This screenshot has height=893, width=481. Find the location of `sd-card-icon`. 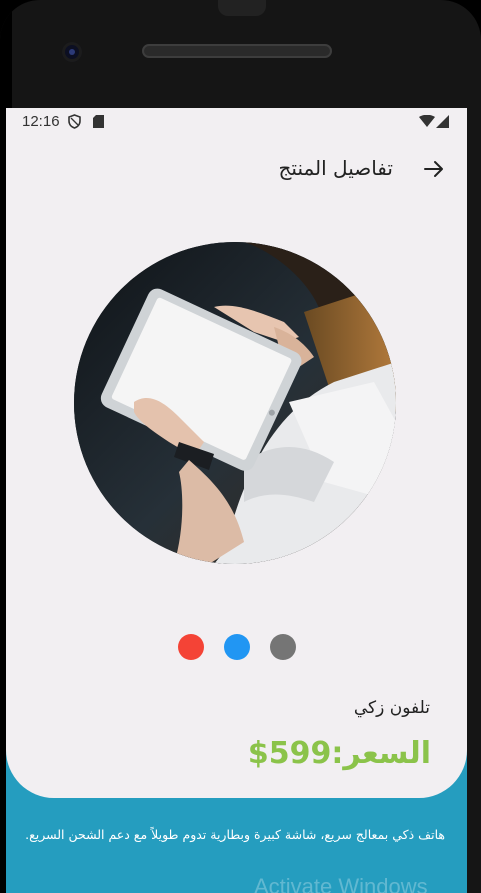

sd-card-icon is located at coordinates (98, 121).